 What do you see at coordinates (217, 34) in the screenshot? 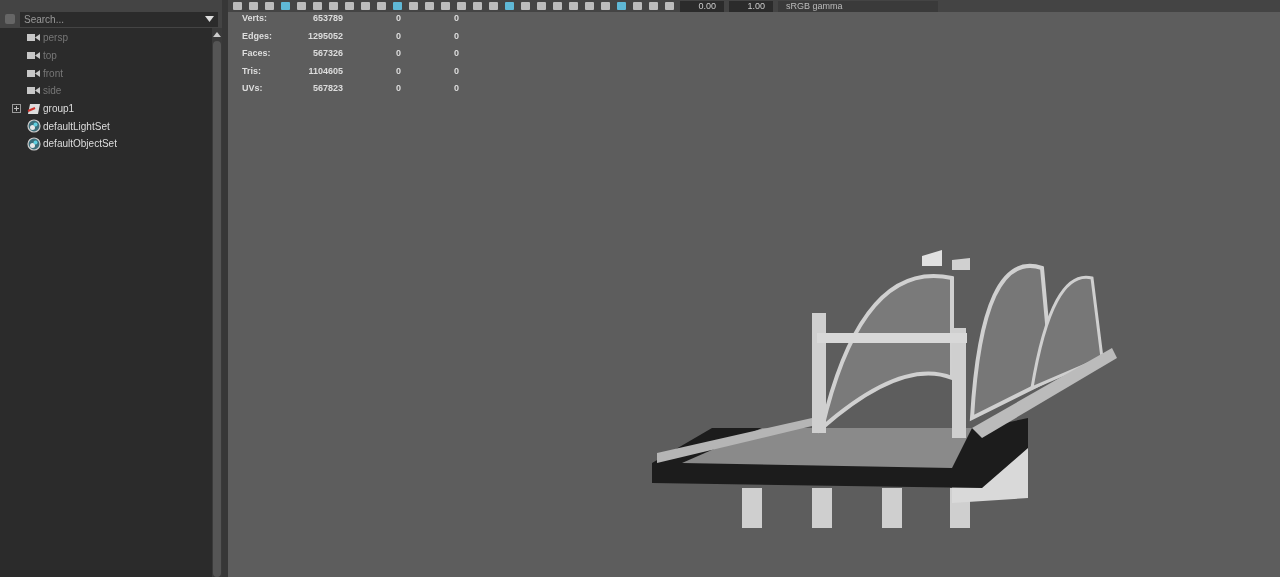
I see `scroll-up-arrow-icon` at bounding box center [217, 34].